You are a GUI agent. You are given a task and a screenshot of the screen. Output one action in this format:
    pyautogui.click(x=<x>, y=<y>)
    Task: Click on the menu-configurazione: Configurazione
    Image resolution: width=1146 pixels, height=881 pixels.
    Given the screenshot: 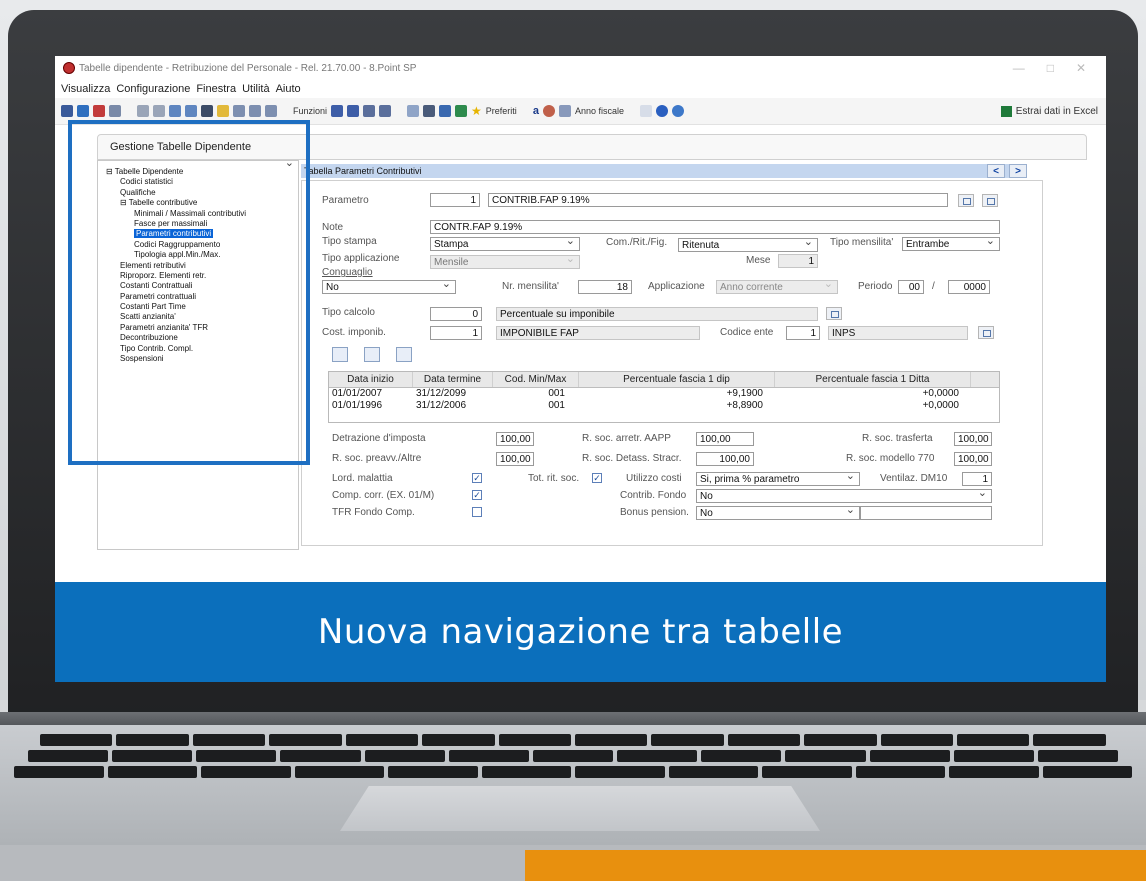 What is the action you would take?
    pyautogui.click(x=153, y=89)
    